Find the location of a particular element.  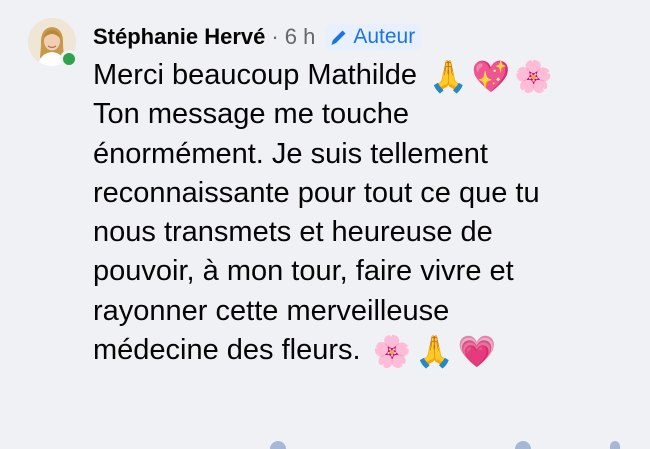

comment-header: Stéphanie Hervé · 6 h Auteur is located at coordinates (363, 37).